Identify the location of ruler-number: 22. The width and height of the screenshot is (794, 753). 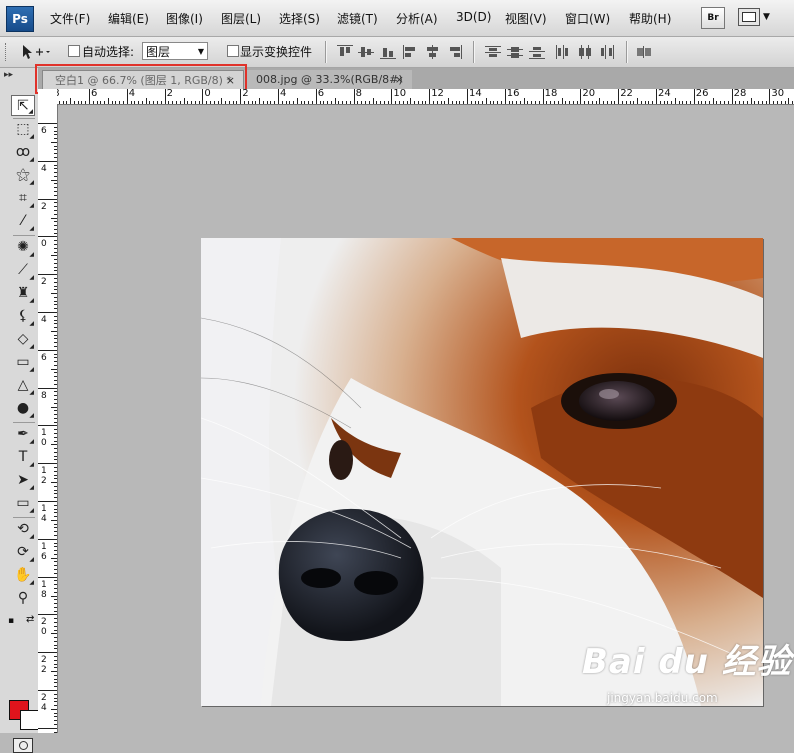
(626, 94).